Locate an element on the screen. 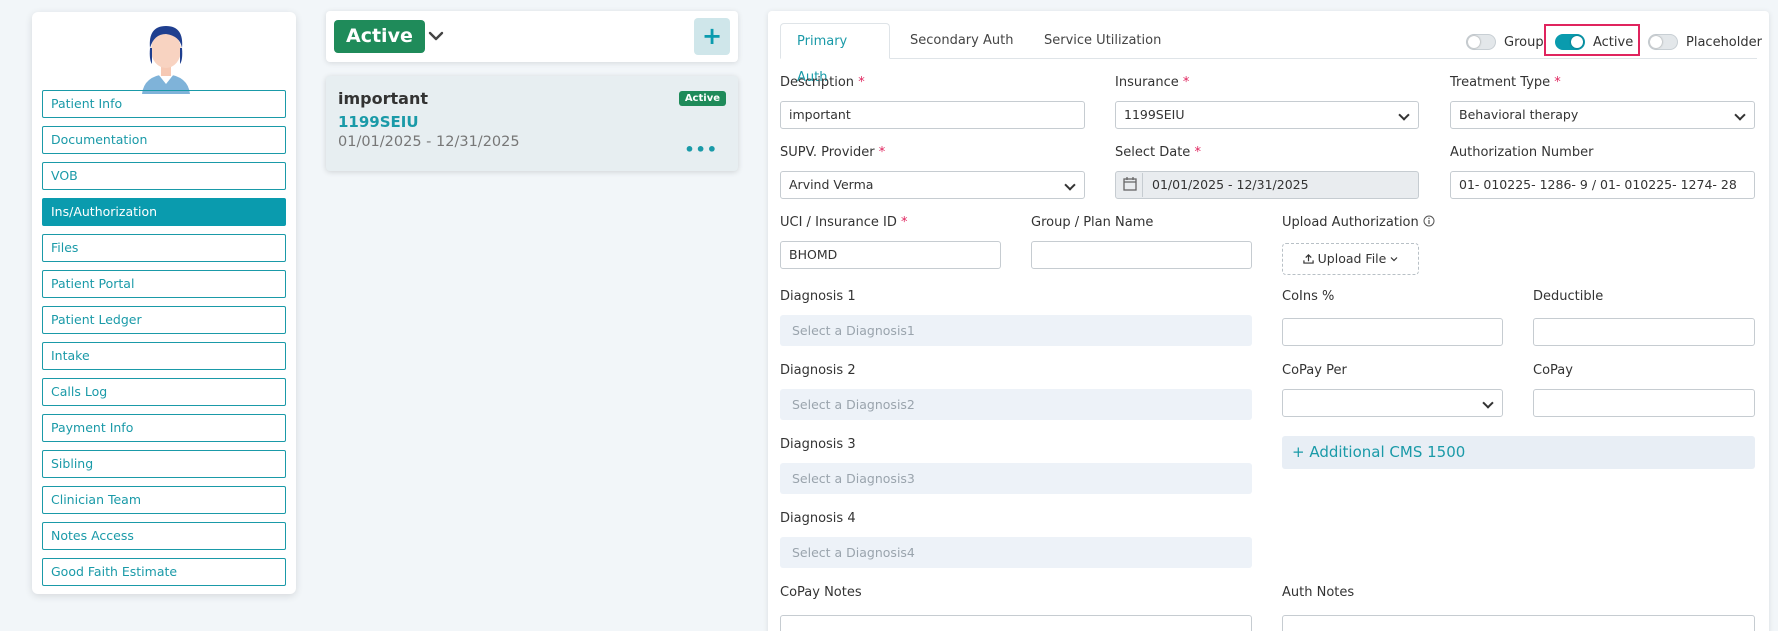  tab-secondary-auth: Secondary Auth is located at coordinates (961, 41).